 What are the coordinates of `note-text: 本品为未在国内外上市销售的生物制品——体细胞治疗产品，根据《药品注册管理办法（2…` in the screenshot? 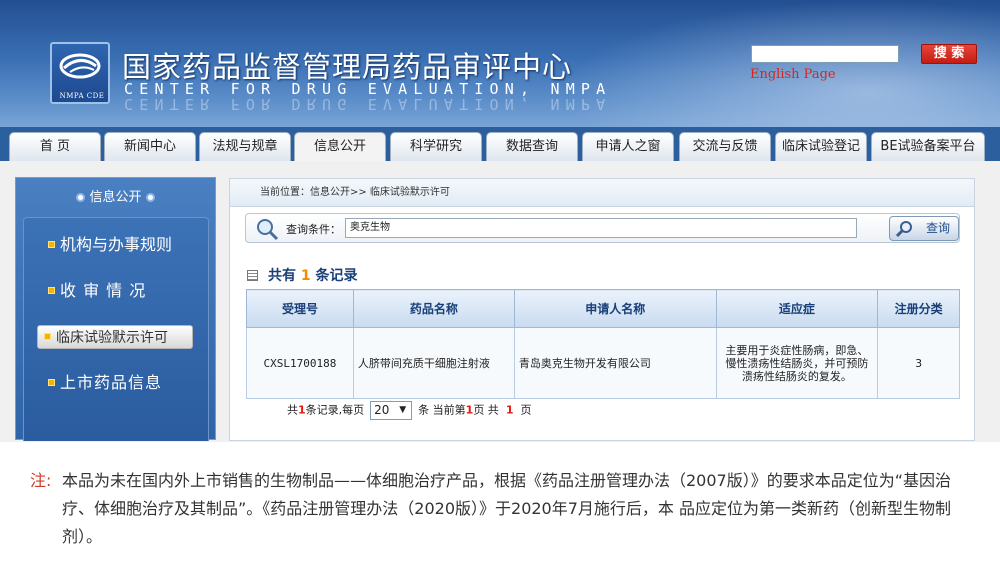 It's located at (507, 508).